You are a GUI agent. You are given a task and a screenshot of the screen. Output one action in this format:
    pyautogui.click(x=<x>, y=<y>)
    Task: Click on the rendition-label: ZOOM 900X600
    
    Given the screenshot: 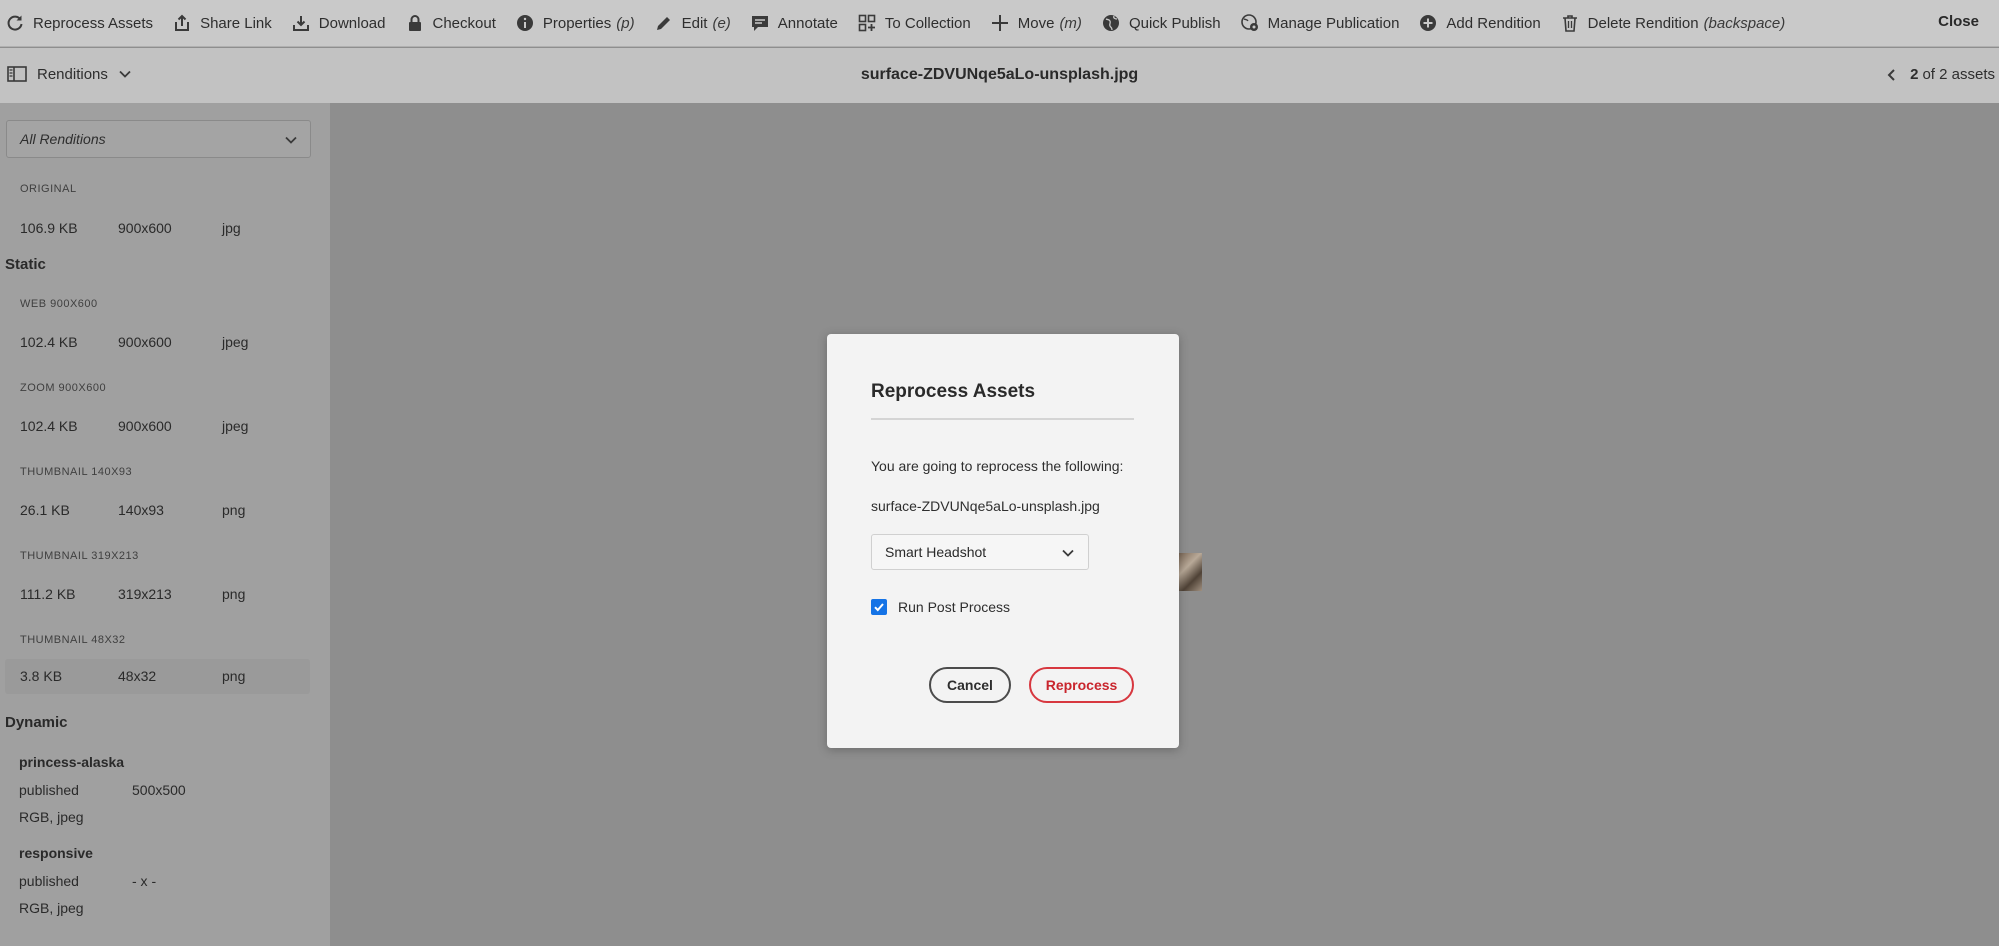 What is the action you would take?
    pyautogui.click(x=63, y=388)
    